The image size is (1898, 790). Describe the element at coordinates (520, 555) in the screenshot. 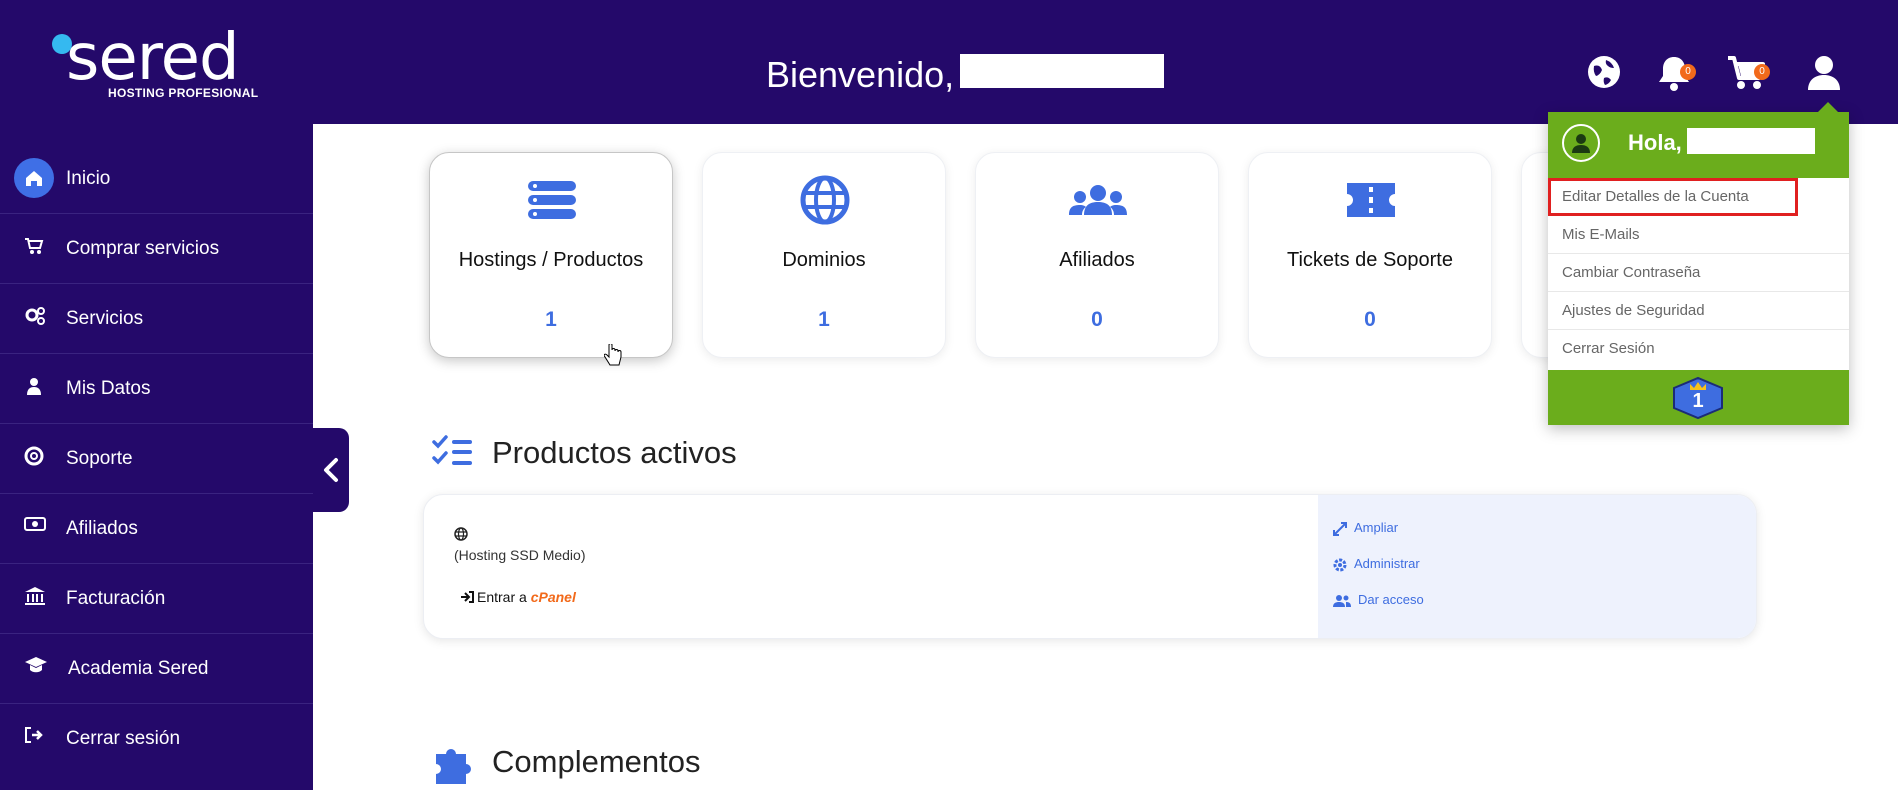

I see `product-plan-name: (Hosting SSD Medio)` at that location.